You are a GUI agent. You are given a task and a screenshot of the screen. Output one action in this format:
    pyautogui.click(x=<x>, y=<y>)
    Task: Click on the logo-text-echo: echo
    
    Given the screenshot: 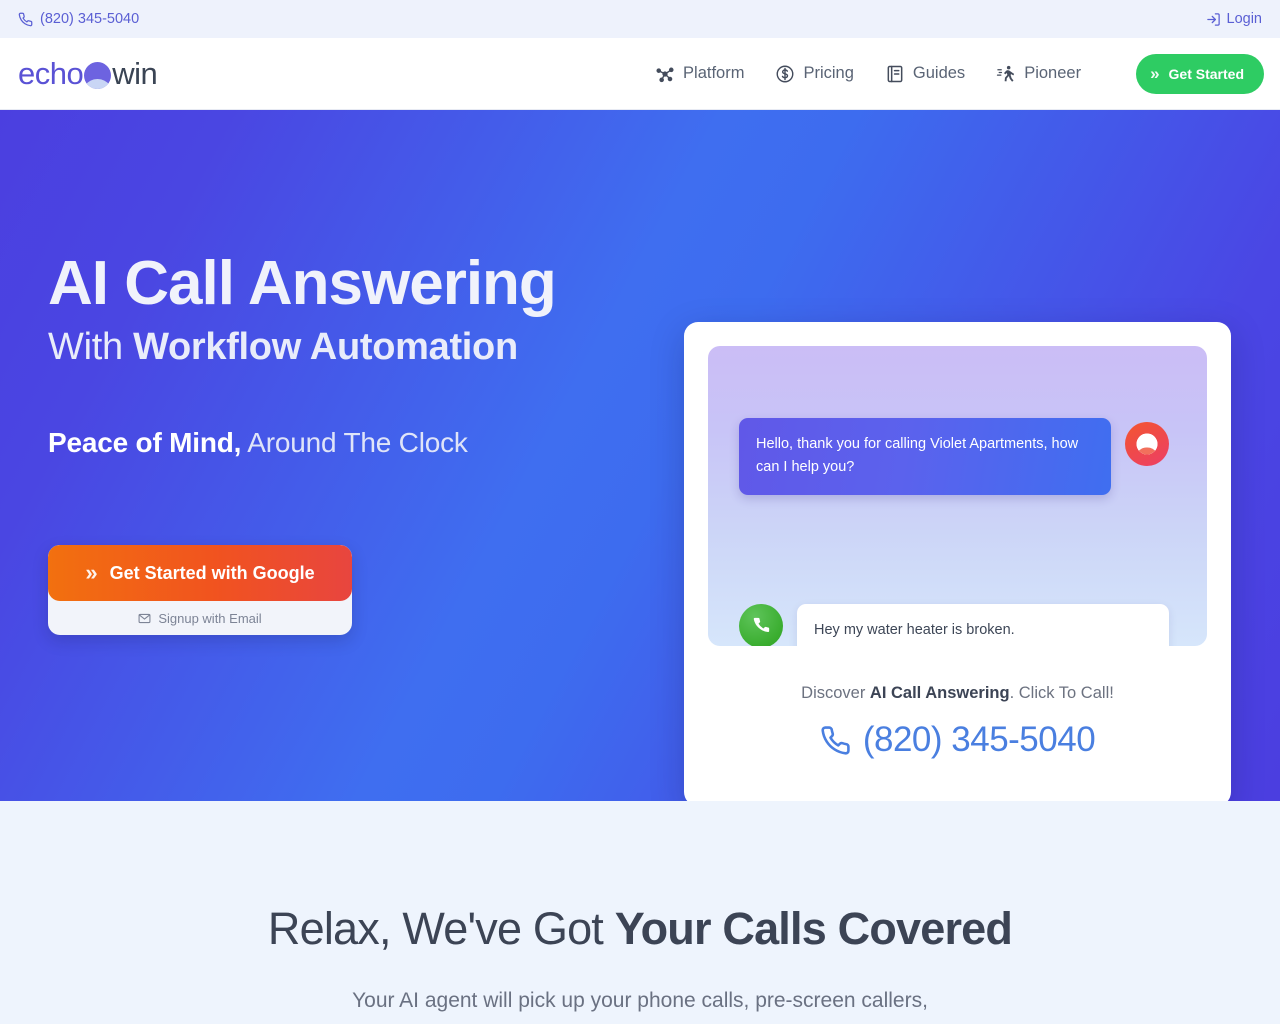 What is the action you would take?
    pyautogui.click(x=51, y=73)
    